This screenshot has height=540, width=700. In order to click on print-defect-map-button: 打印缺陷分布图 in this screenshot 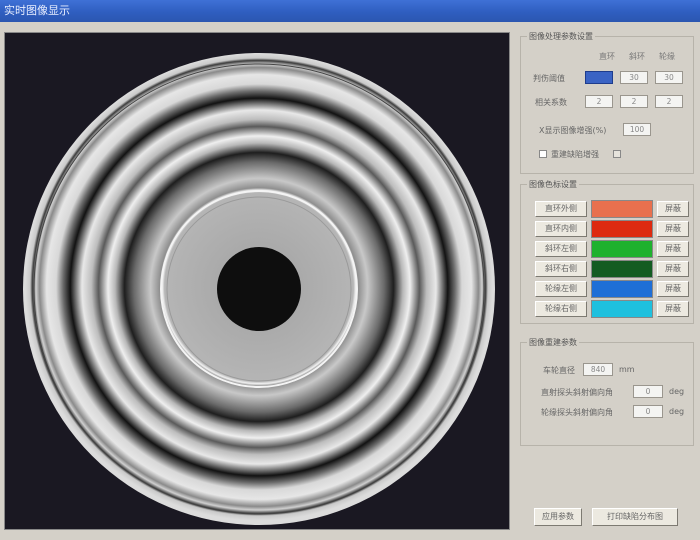, I will do `click(635, 517)`.